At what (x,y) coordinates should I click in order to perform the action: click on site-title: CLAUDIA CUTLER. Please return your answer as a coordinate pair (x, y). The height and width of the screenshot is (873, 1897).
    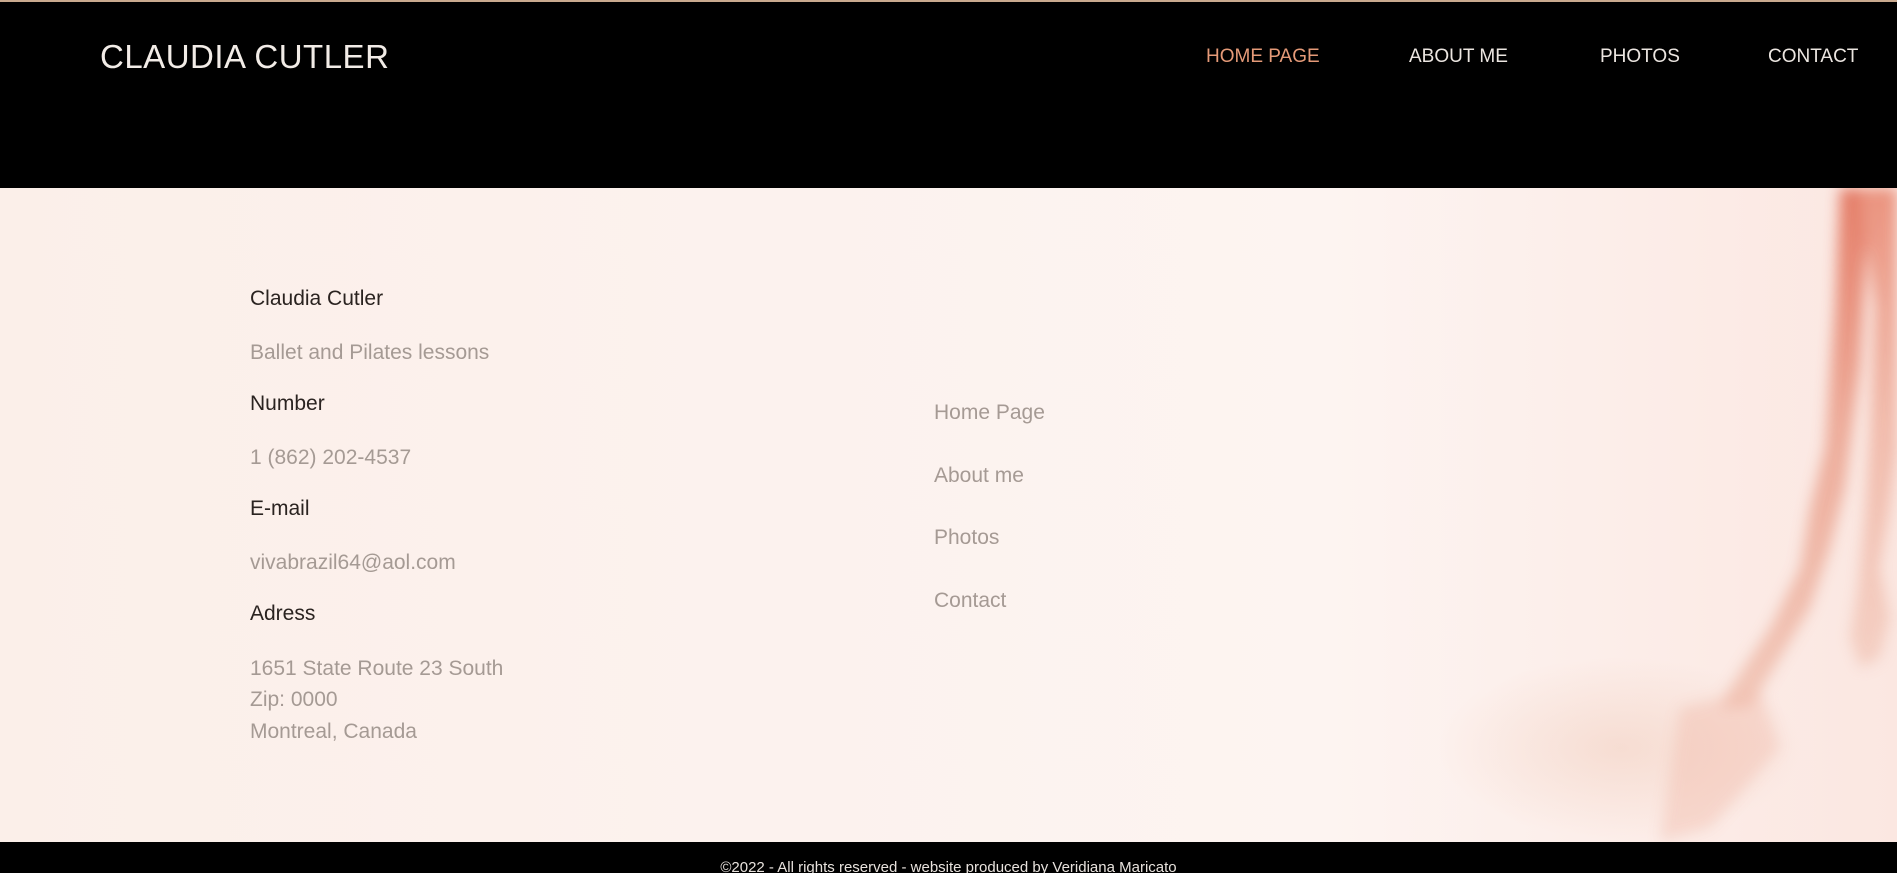
    Looking at the image, I should click on (244, 57).